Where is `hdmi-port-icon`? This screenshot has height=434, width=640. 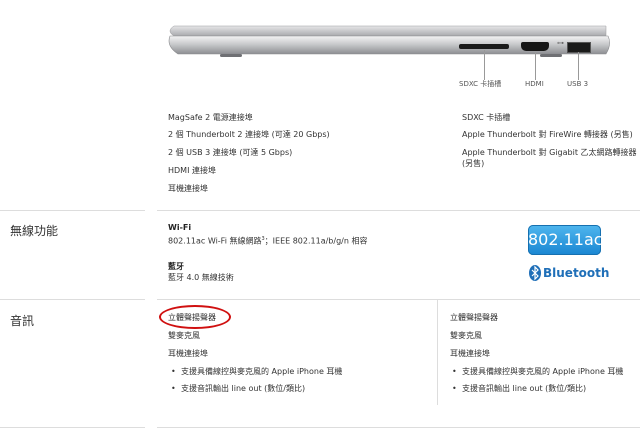 hdmi-port-icon is located at coordinates (535, 46).